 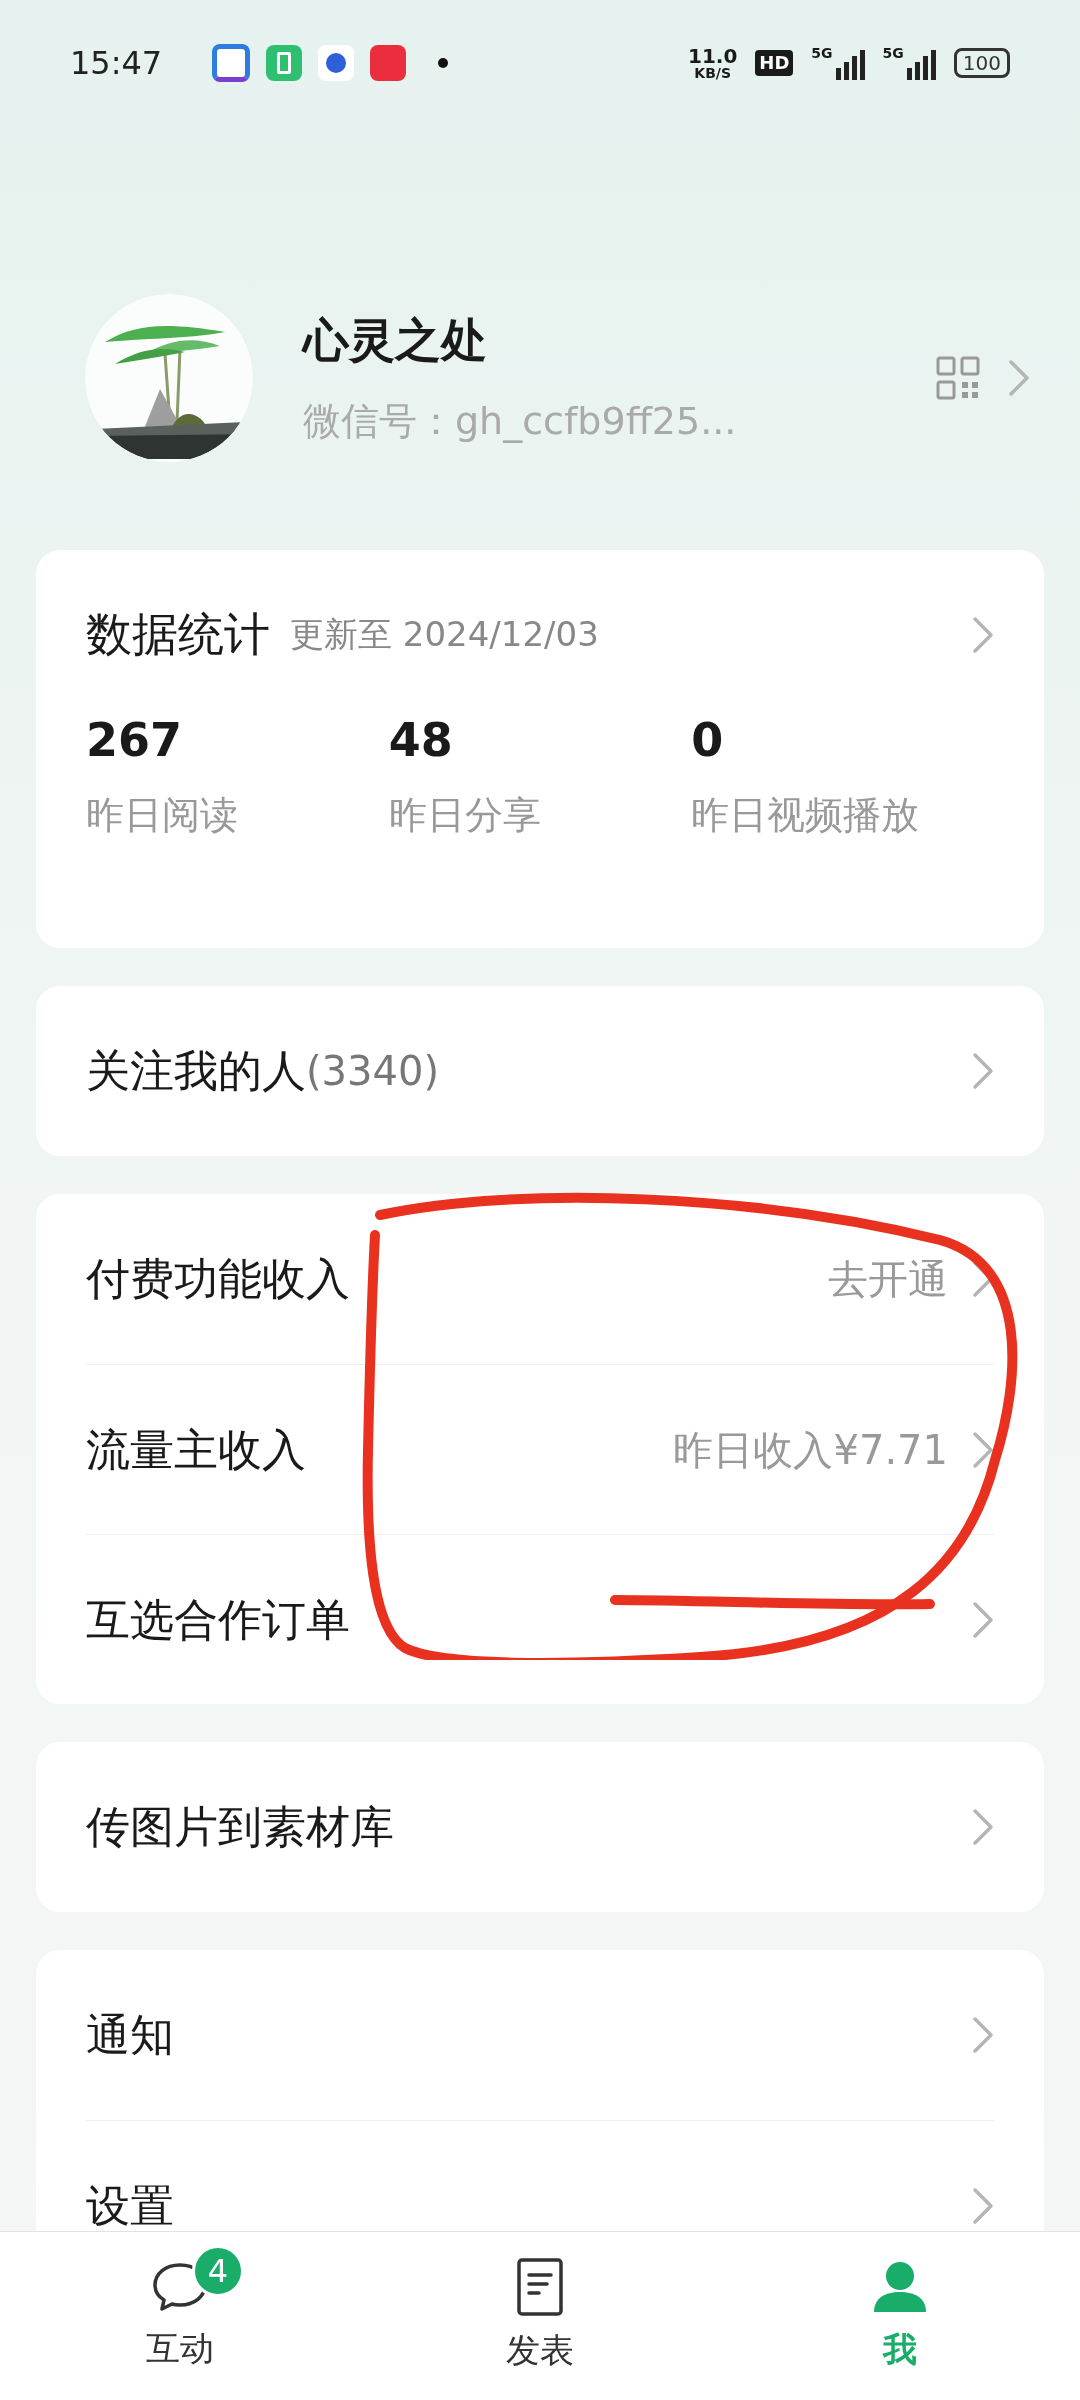 What do you see at coordinates (162, 815) in the screenshot?
I see `stat-label: 昨日阅读` at bounding box center [162, 815].